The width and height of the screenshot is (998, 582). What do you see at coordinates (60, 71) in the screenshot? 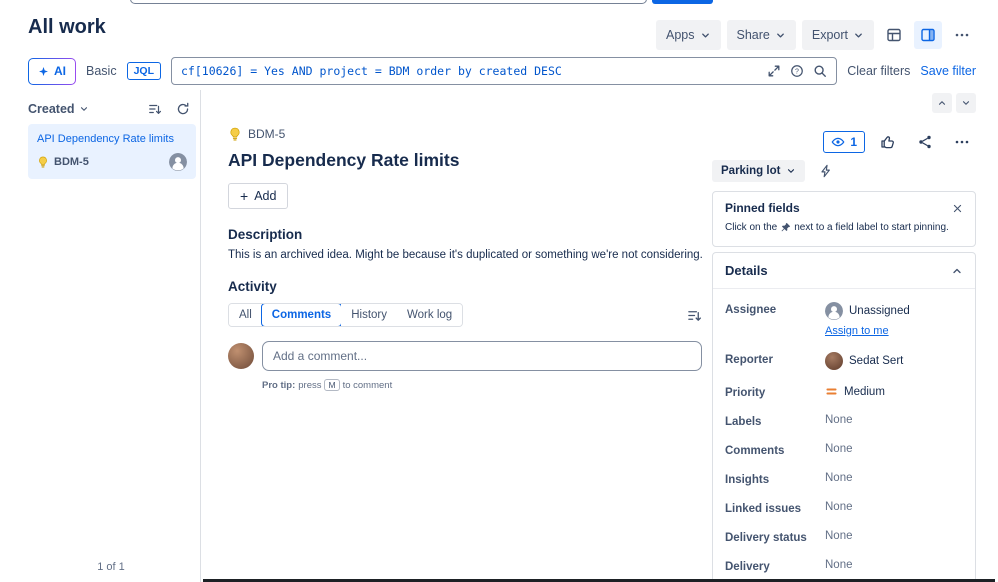
I see `ai-button-label: AI` at bounding box center [60, 71].